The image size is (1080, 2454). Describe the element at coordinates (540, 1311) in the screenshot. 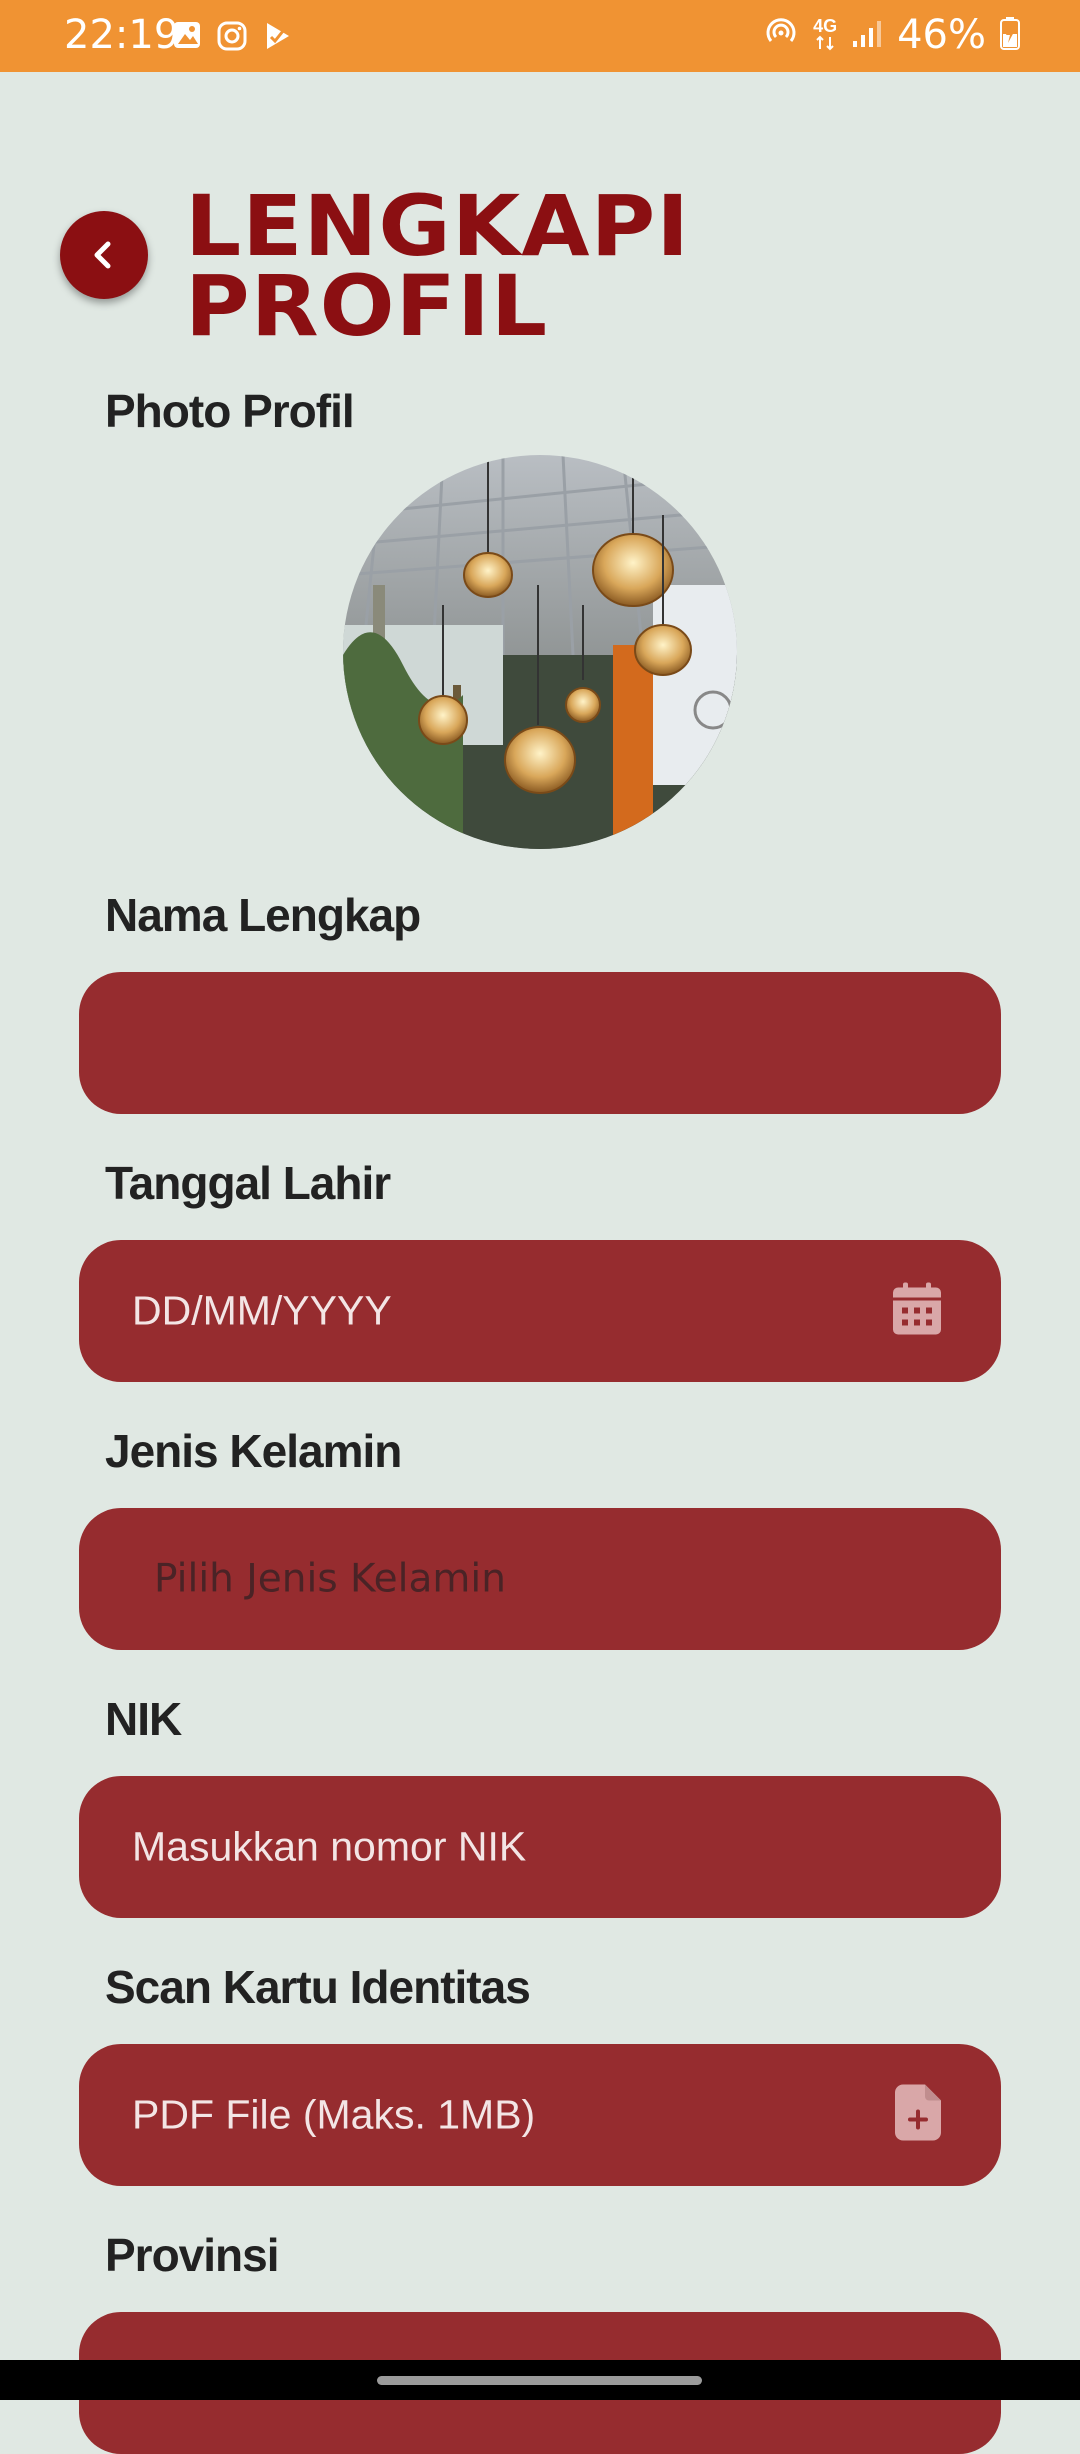

I see `tanggal-lahir-input: DD/MM/YYYY` at that location.